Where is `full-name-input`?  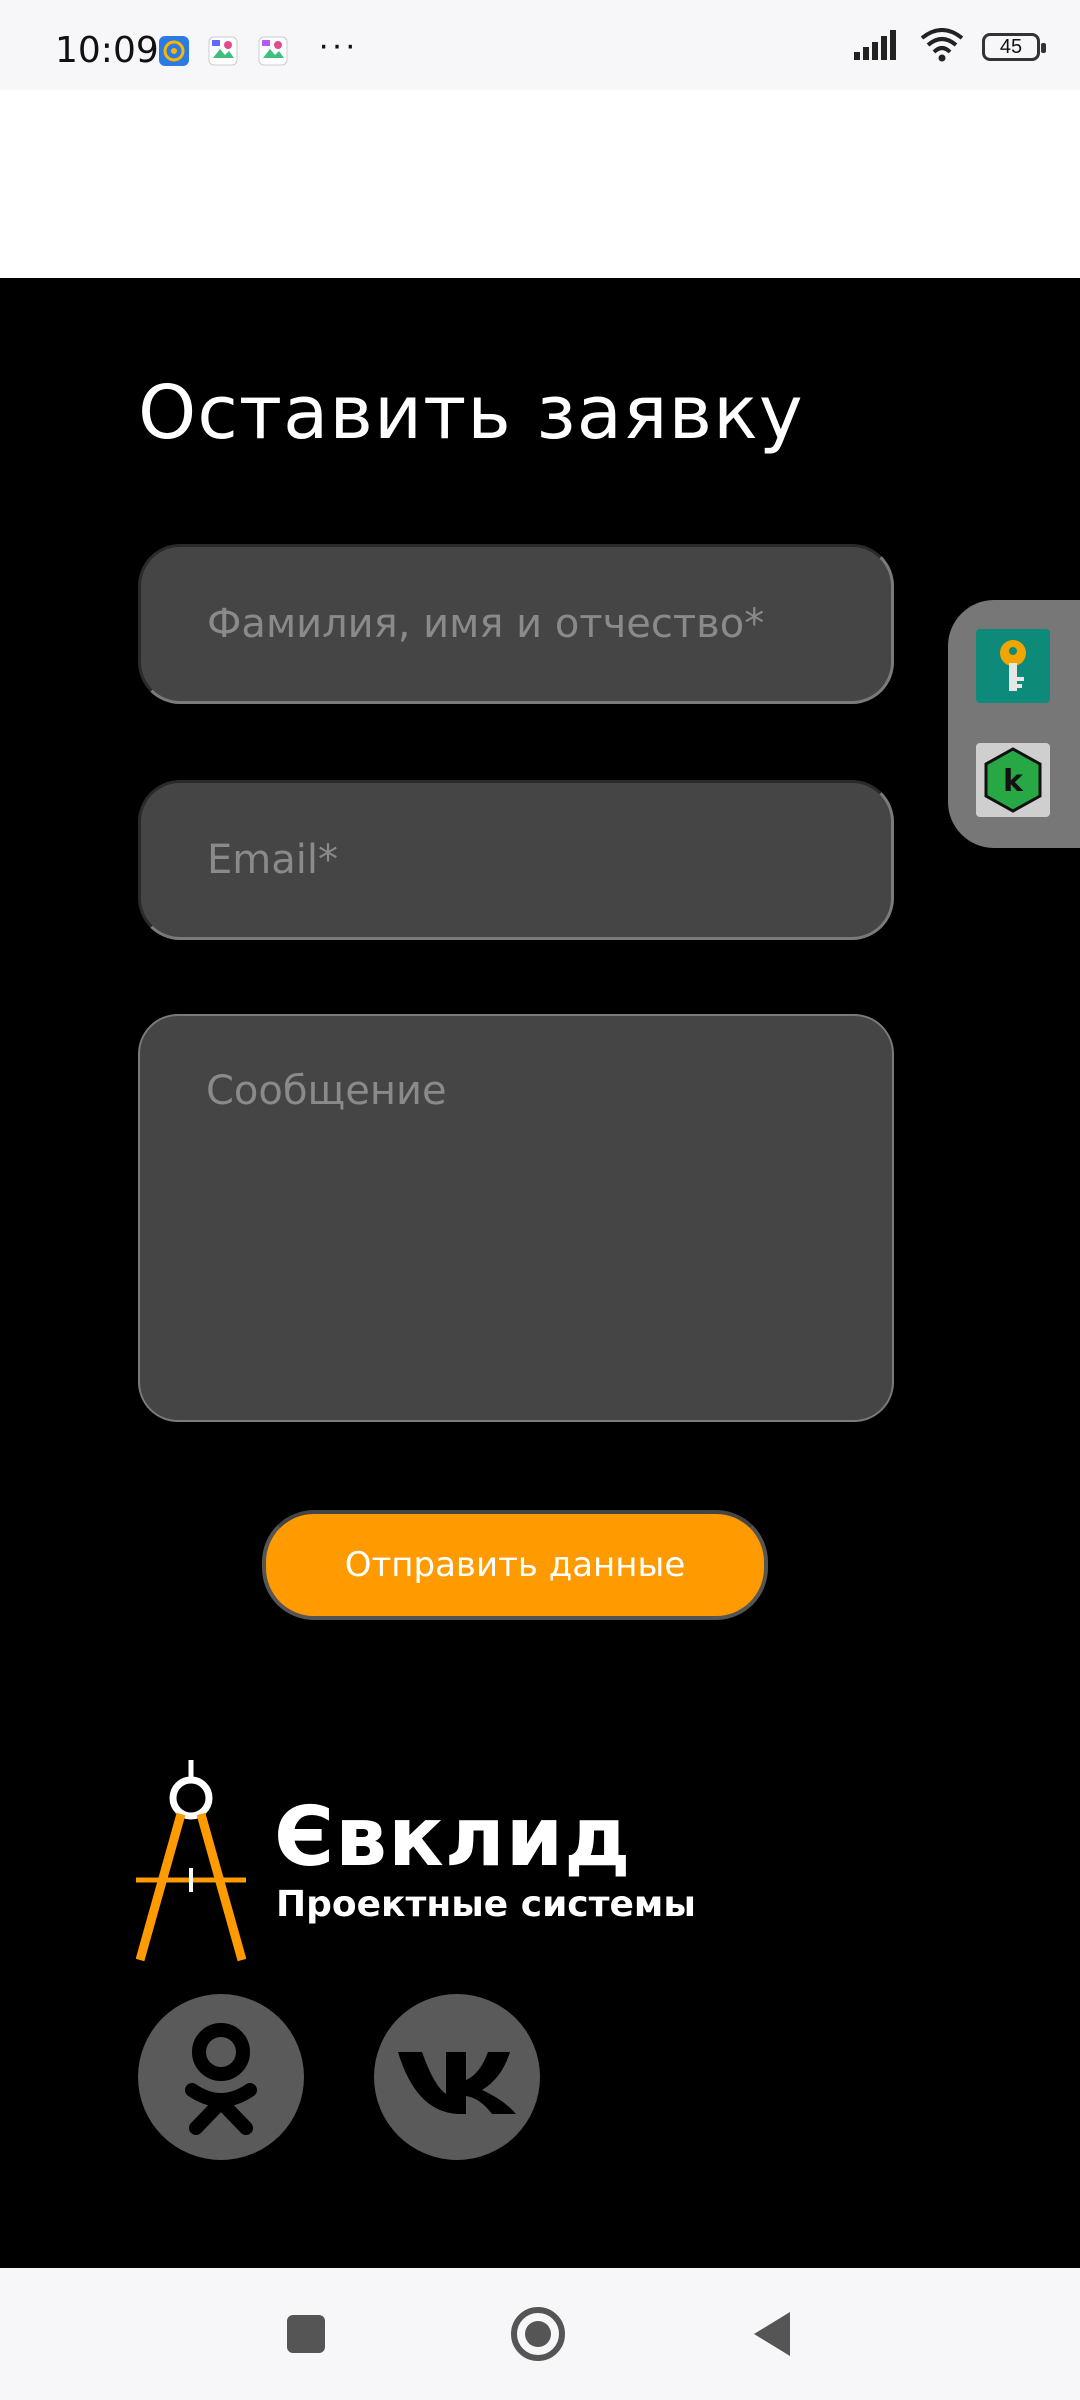 full-name-input is located at coordinates (516, 624).